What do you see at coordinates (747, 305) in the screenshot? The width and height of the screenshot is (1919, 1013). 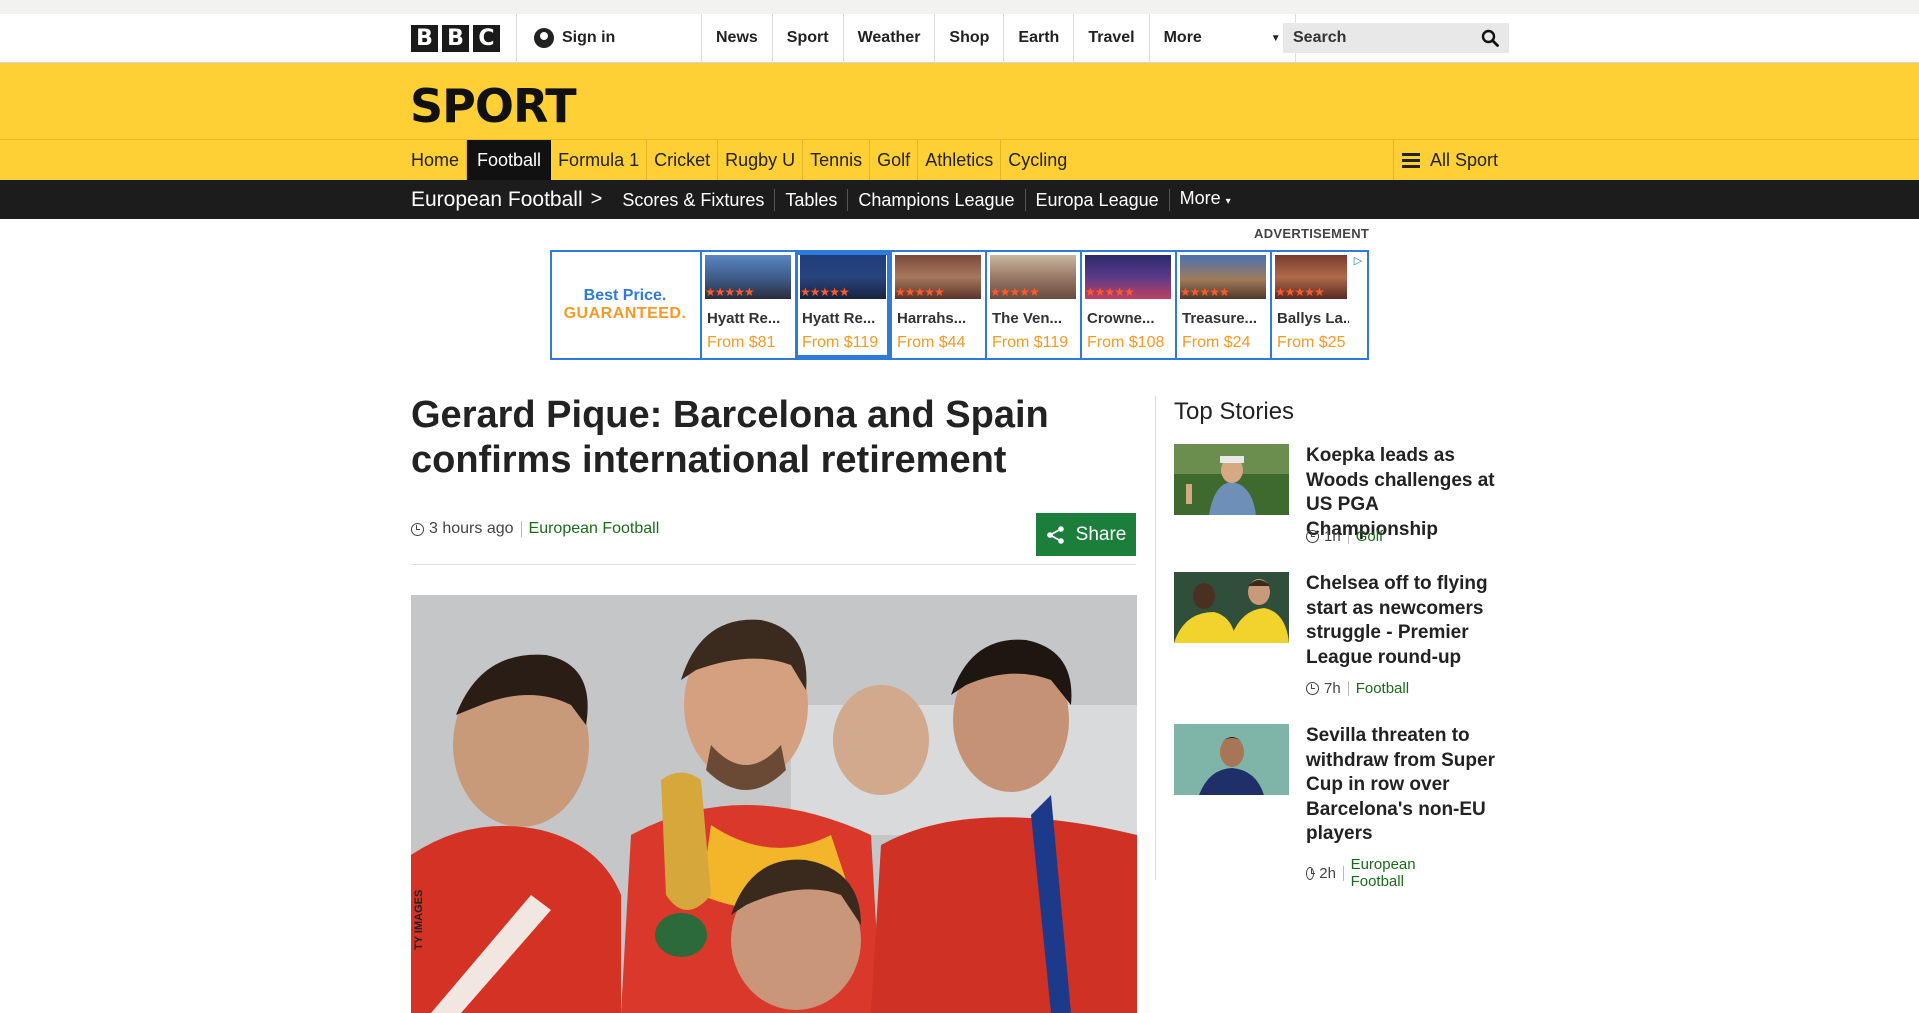 I see `ad-hotel-card: ★★★★★ Hyatt Re... From $81` at bounding box center [747, 305].